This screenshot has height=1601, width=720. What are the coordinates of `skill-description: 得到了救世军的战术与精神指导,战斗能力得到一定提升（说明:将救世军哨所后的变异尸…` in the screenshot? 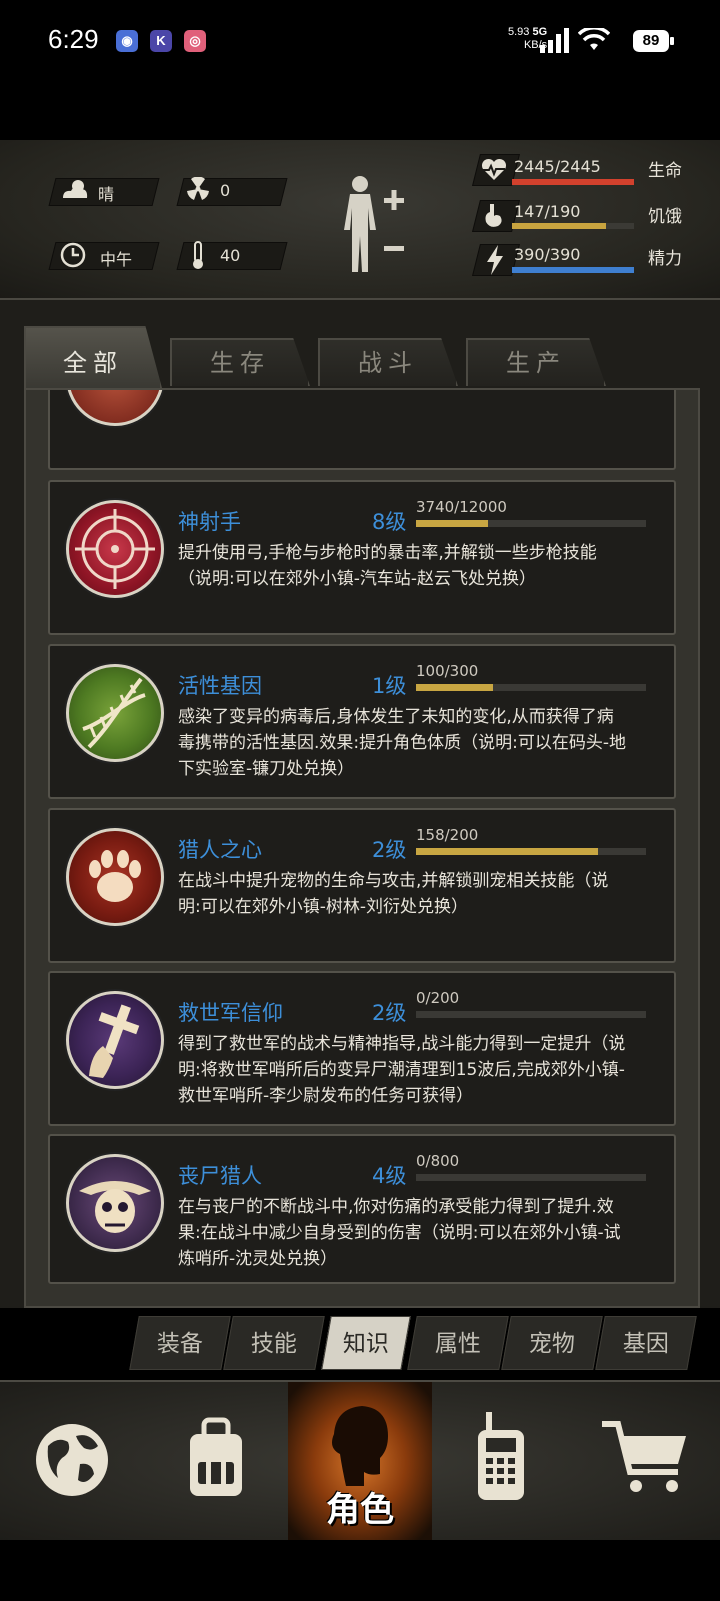 It's located at (402, 1070).